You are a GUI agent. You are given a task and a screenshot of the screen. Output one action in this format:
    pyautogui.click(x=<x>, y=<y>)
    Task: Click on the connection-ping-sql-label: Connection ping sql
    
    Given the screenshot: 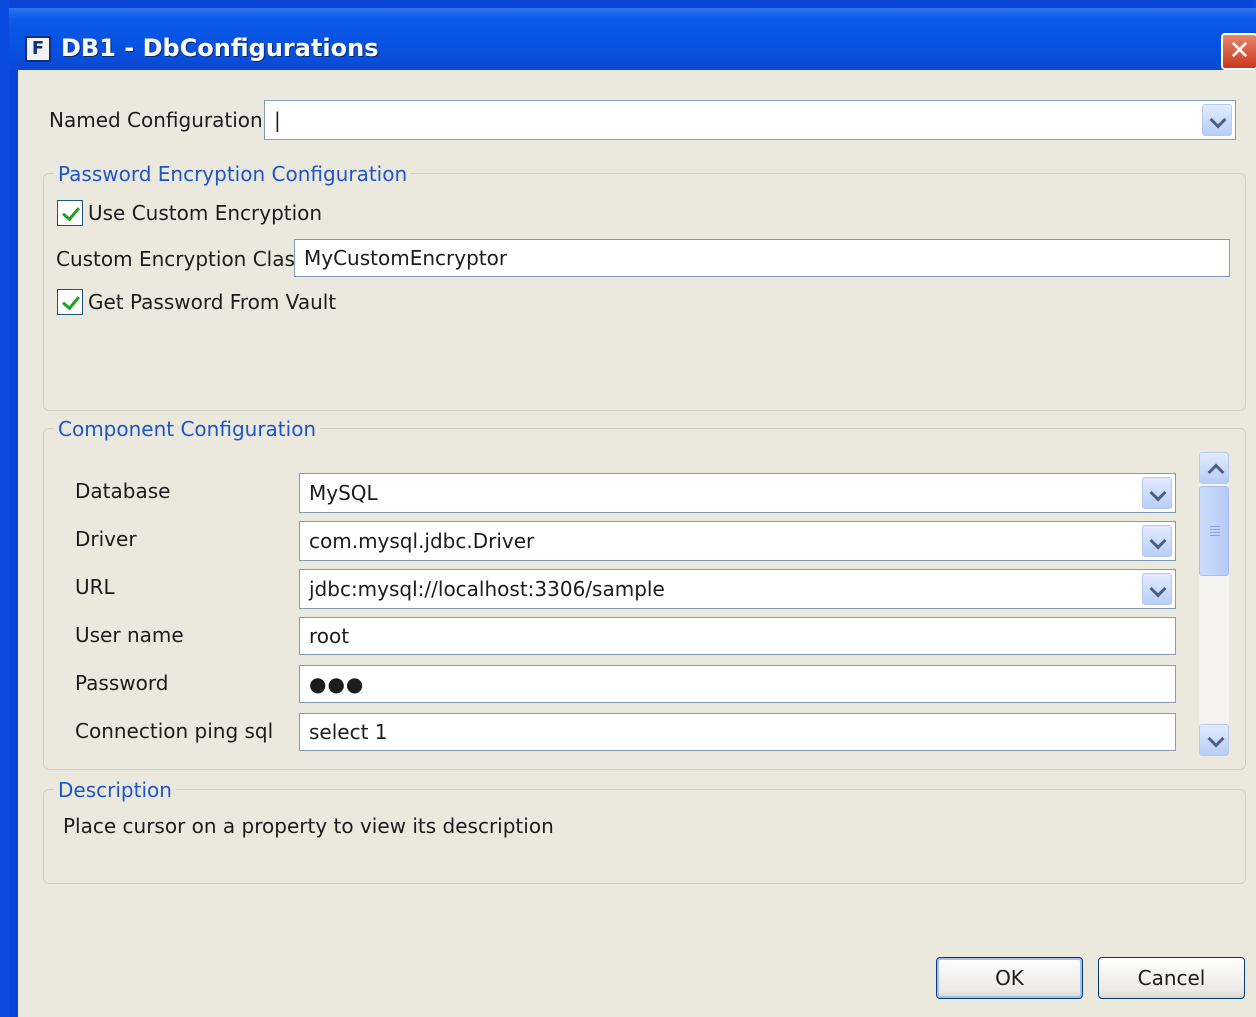 What is the action you would take?
    pyautogui.click(x=174, y=731)
    